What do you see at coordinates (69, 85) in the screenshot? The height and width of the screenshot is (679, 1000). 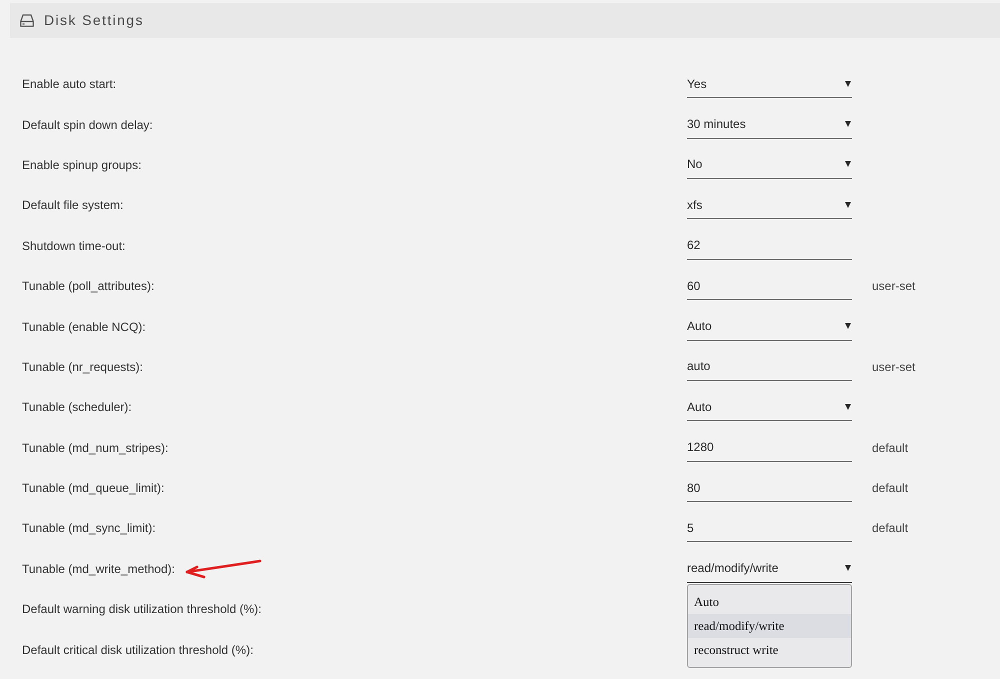 I see `setting-label: Enable auto start:` at bounding box center [69, 85].